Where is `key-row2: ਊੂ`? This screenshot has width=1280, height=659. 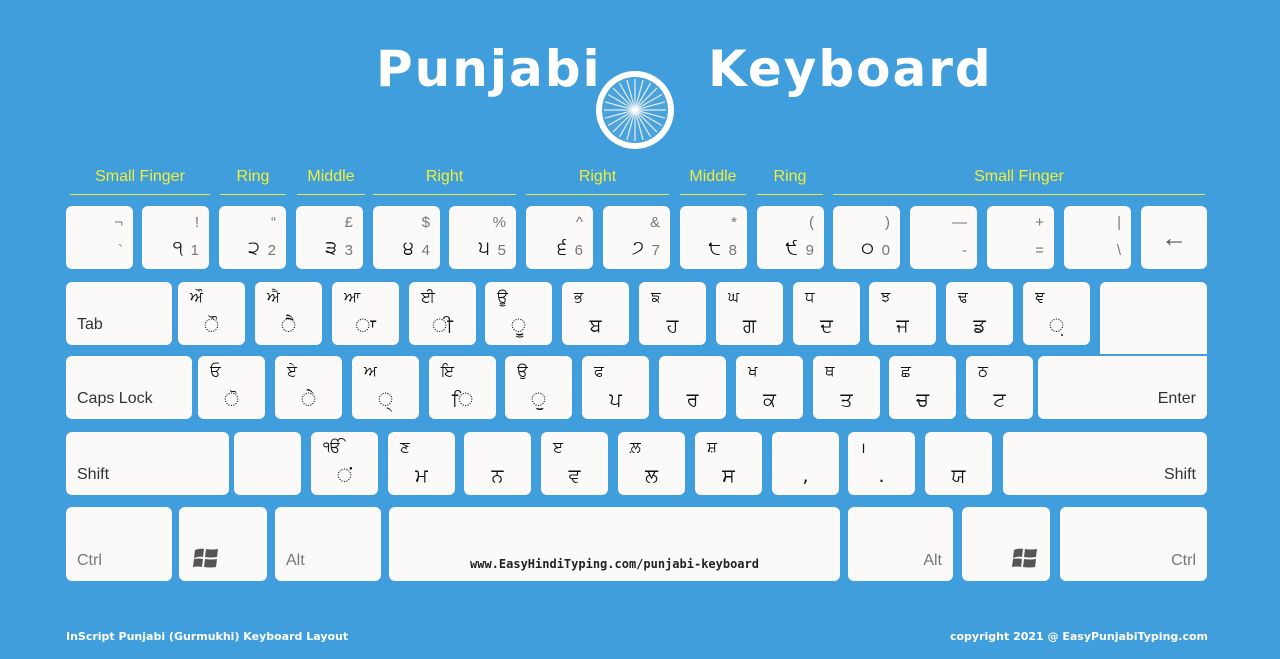
key-row2: ਊੂ is located at coordinates (518, 313).